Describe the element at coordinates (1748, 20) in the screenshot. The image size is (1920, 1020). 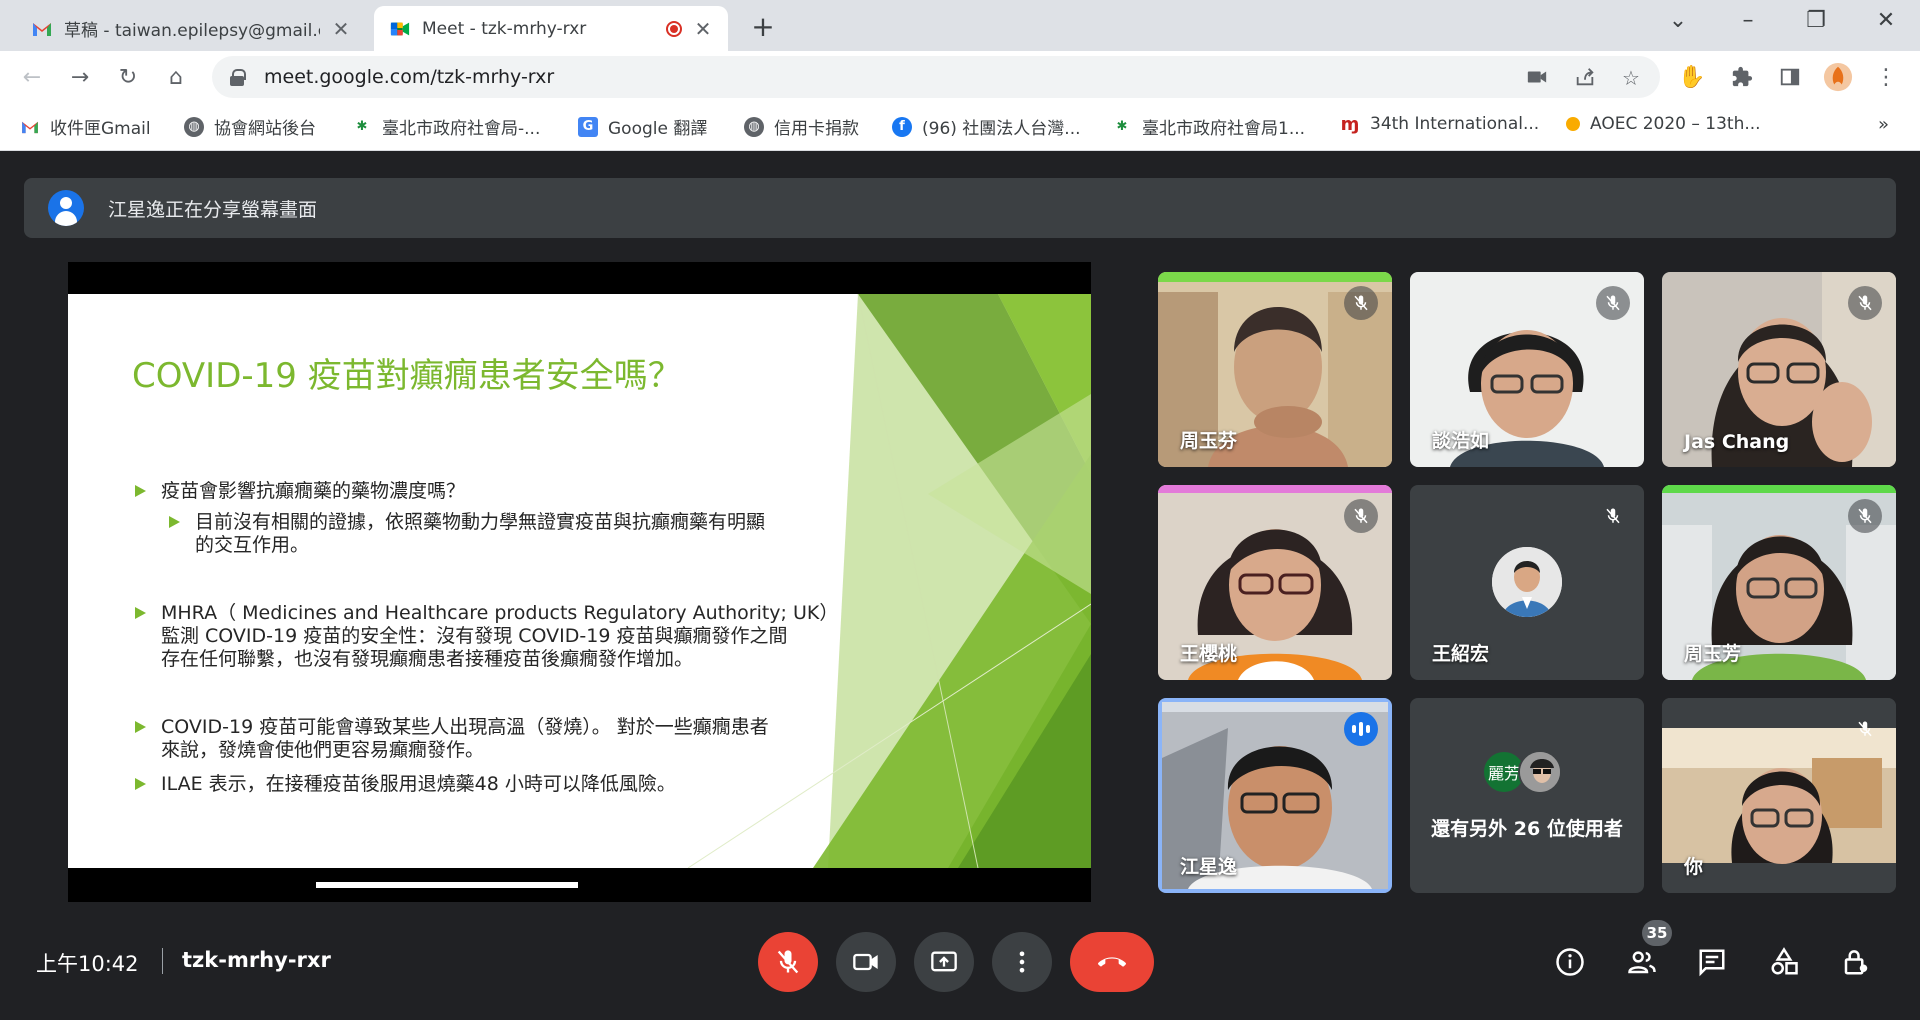
I see `minimize-icon: –` at that location.